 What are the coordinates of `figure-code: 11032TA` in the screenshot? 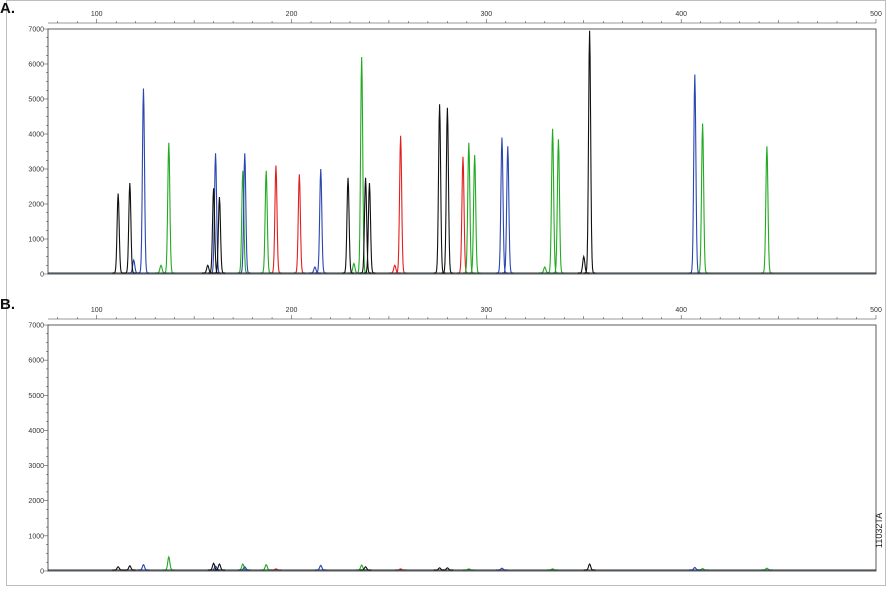 It's located at (879, 530).